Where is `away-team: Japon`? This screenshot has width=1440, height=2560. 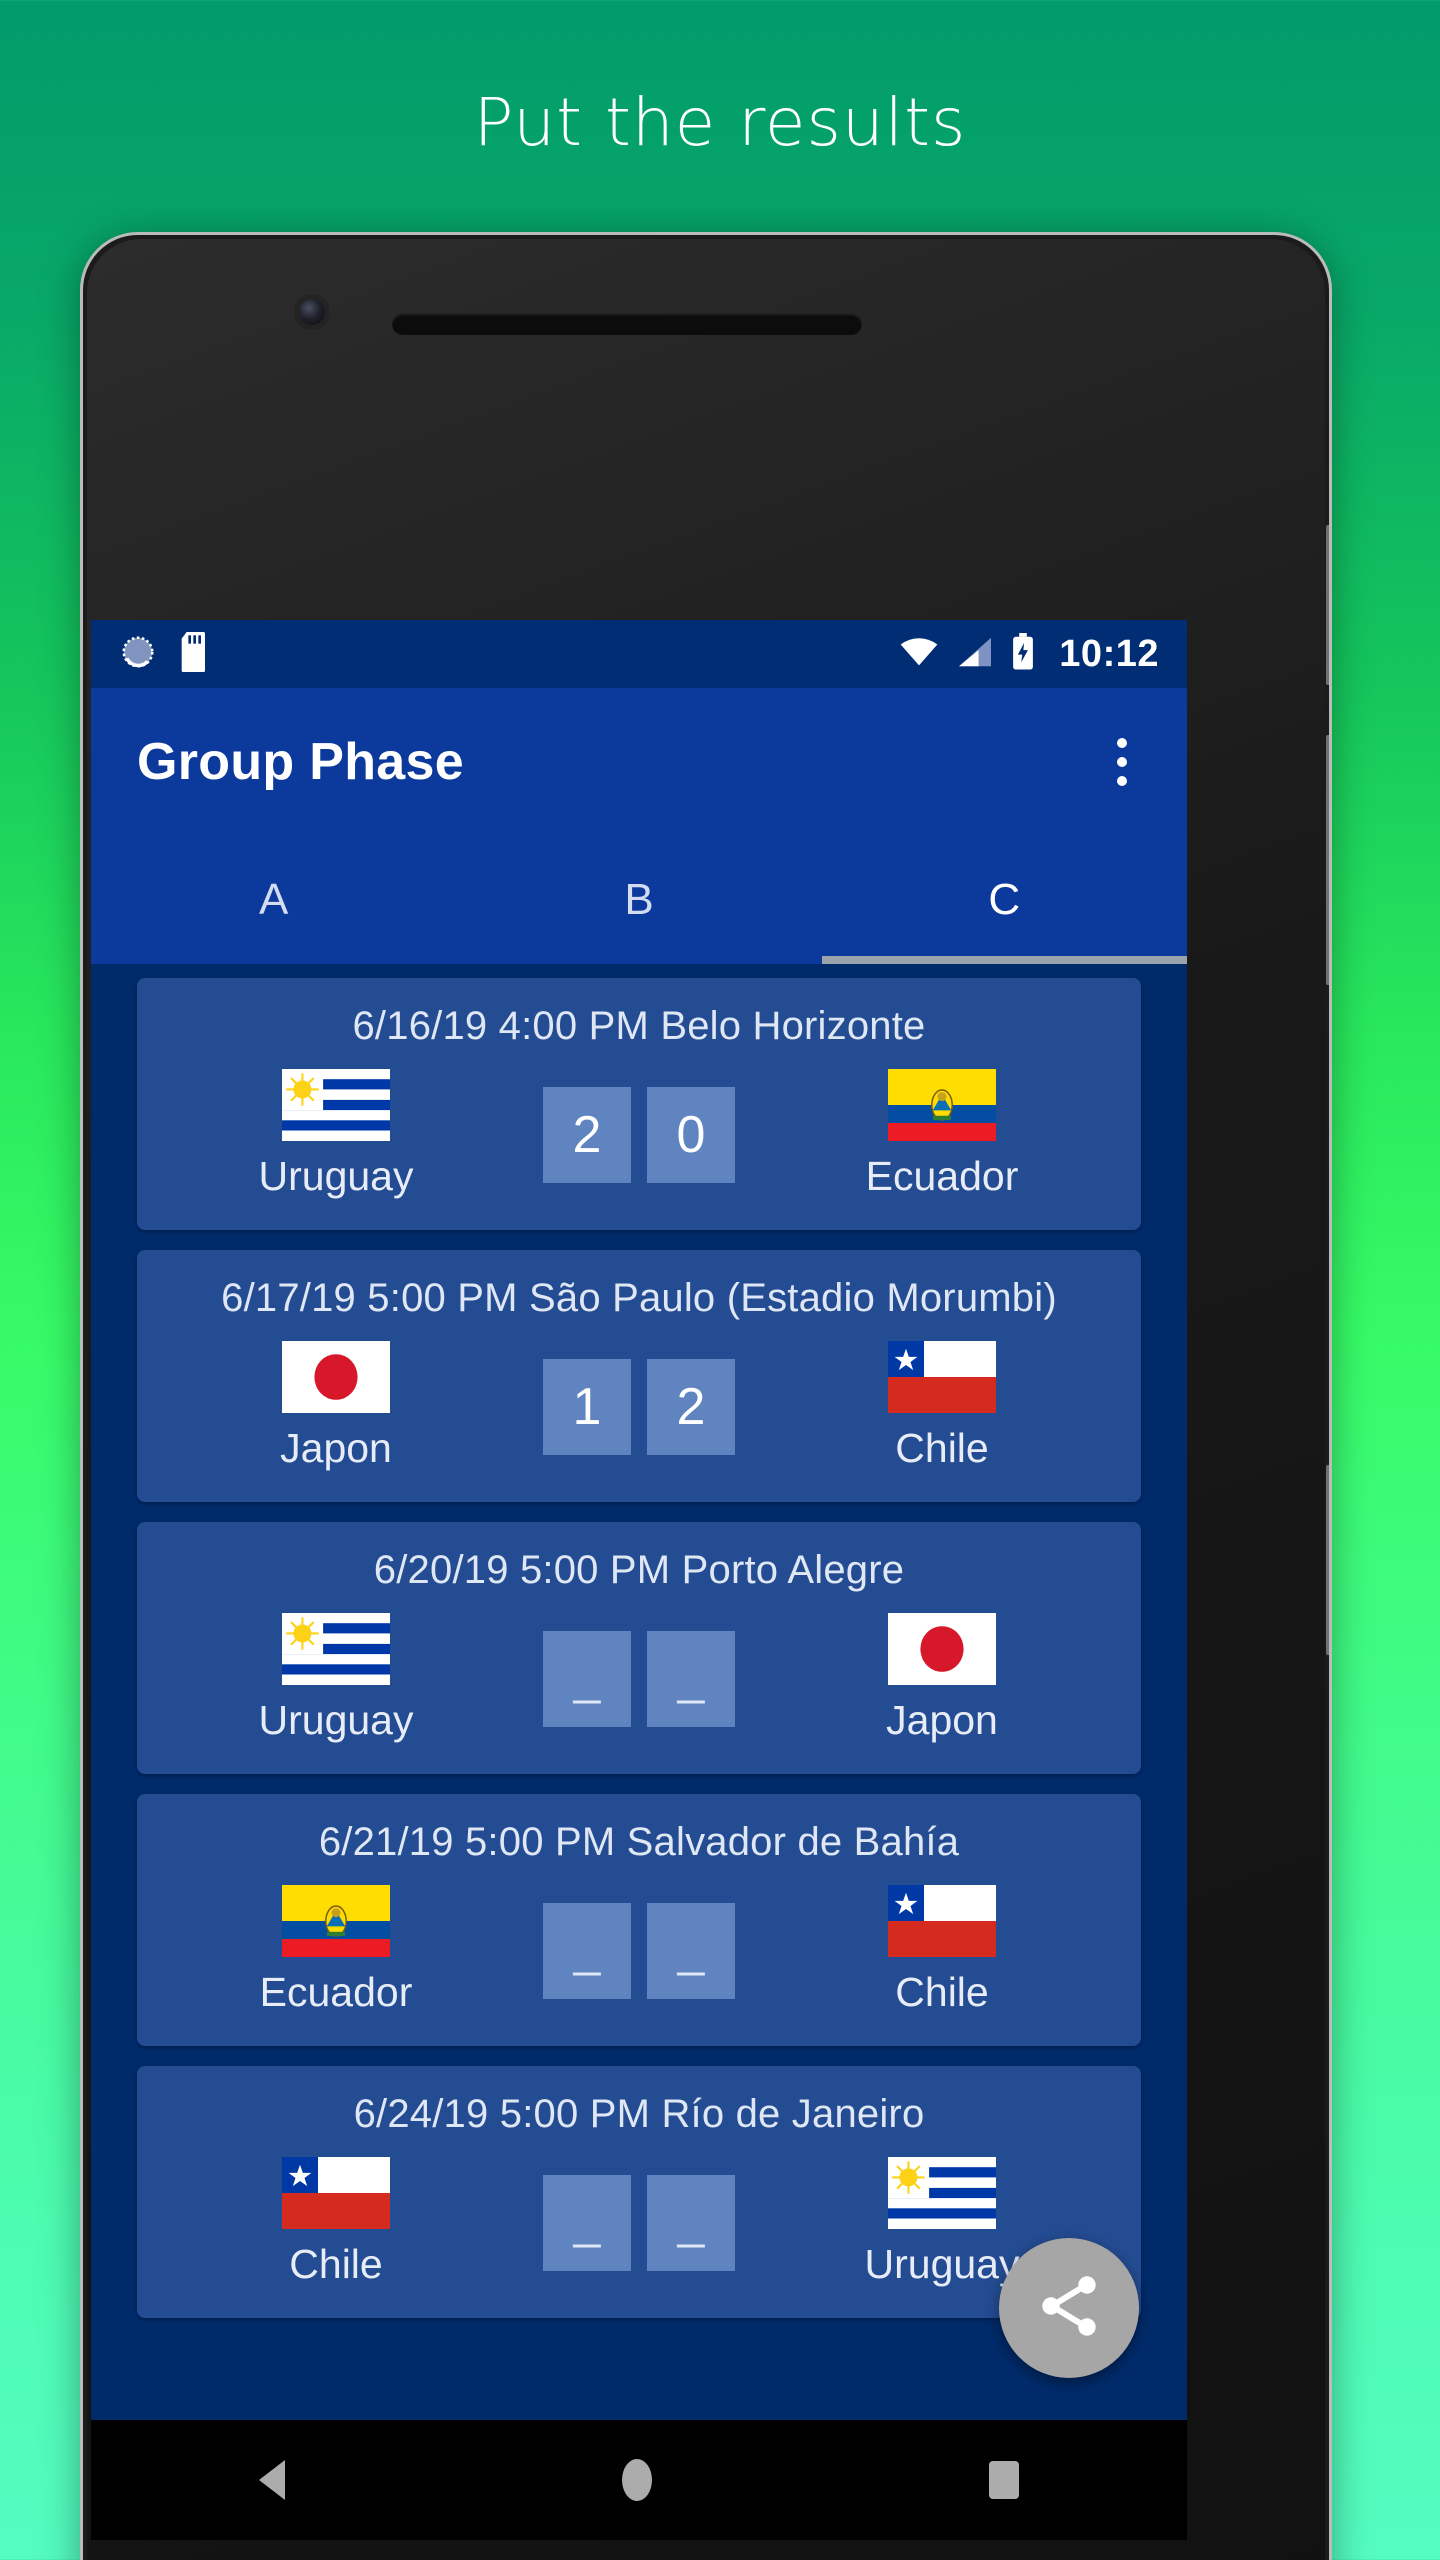 away-team: Japon is located at coordinates (942, 1678).